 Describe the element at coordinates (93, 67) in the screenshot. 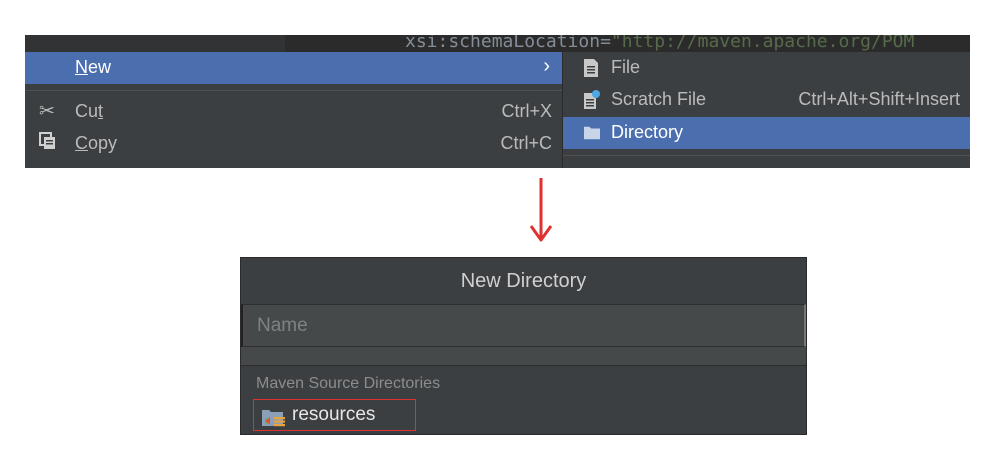

I see `menu-item-label: New` at that location.